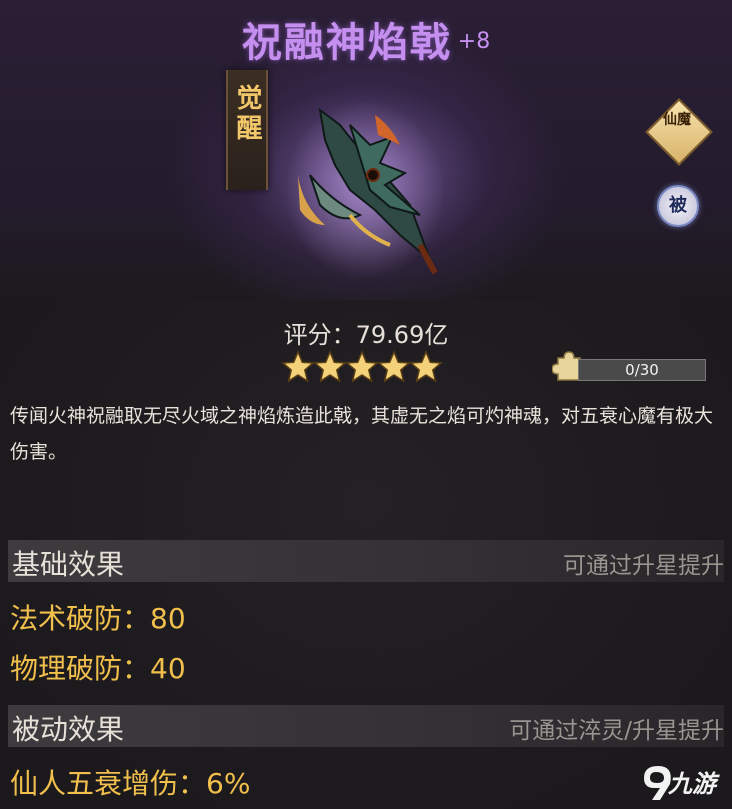 Image resolution: width=732 pixels, height=809 pixels. What do you see at coordinates (130, 783) in the screenshot?
I see `passive-stat-five-decay-damage: 仙人五衰增伤：6%` at bounding box center [130, 783].